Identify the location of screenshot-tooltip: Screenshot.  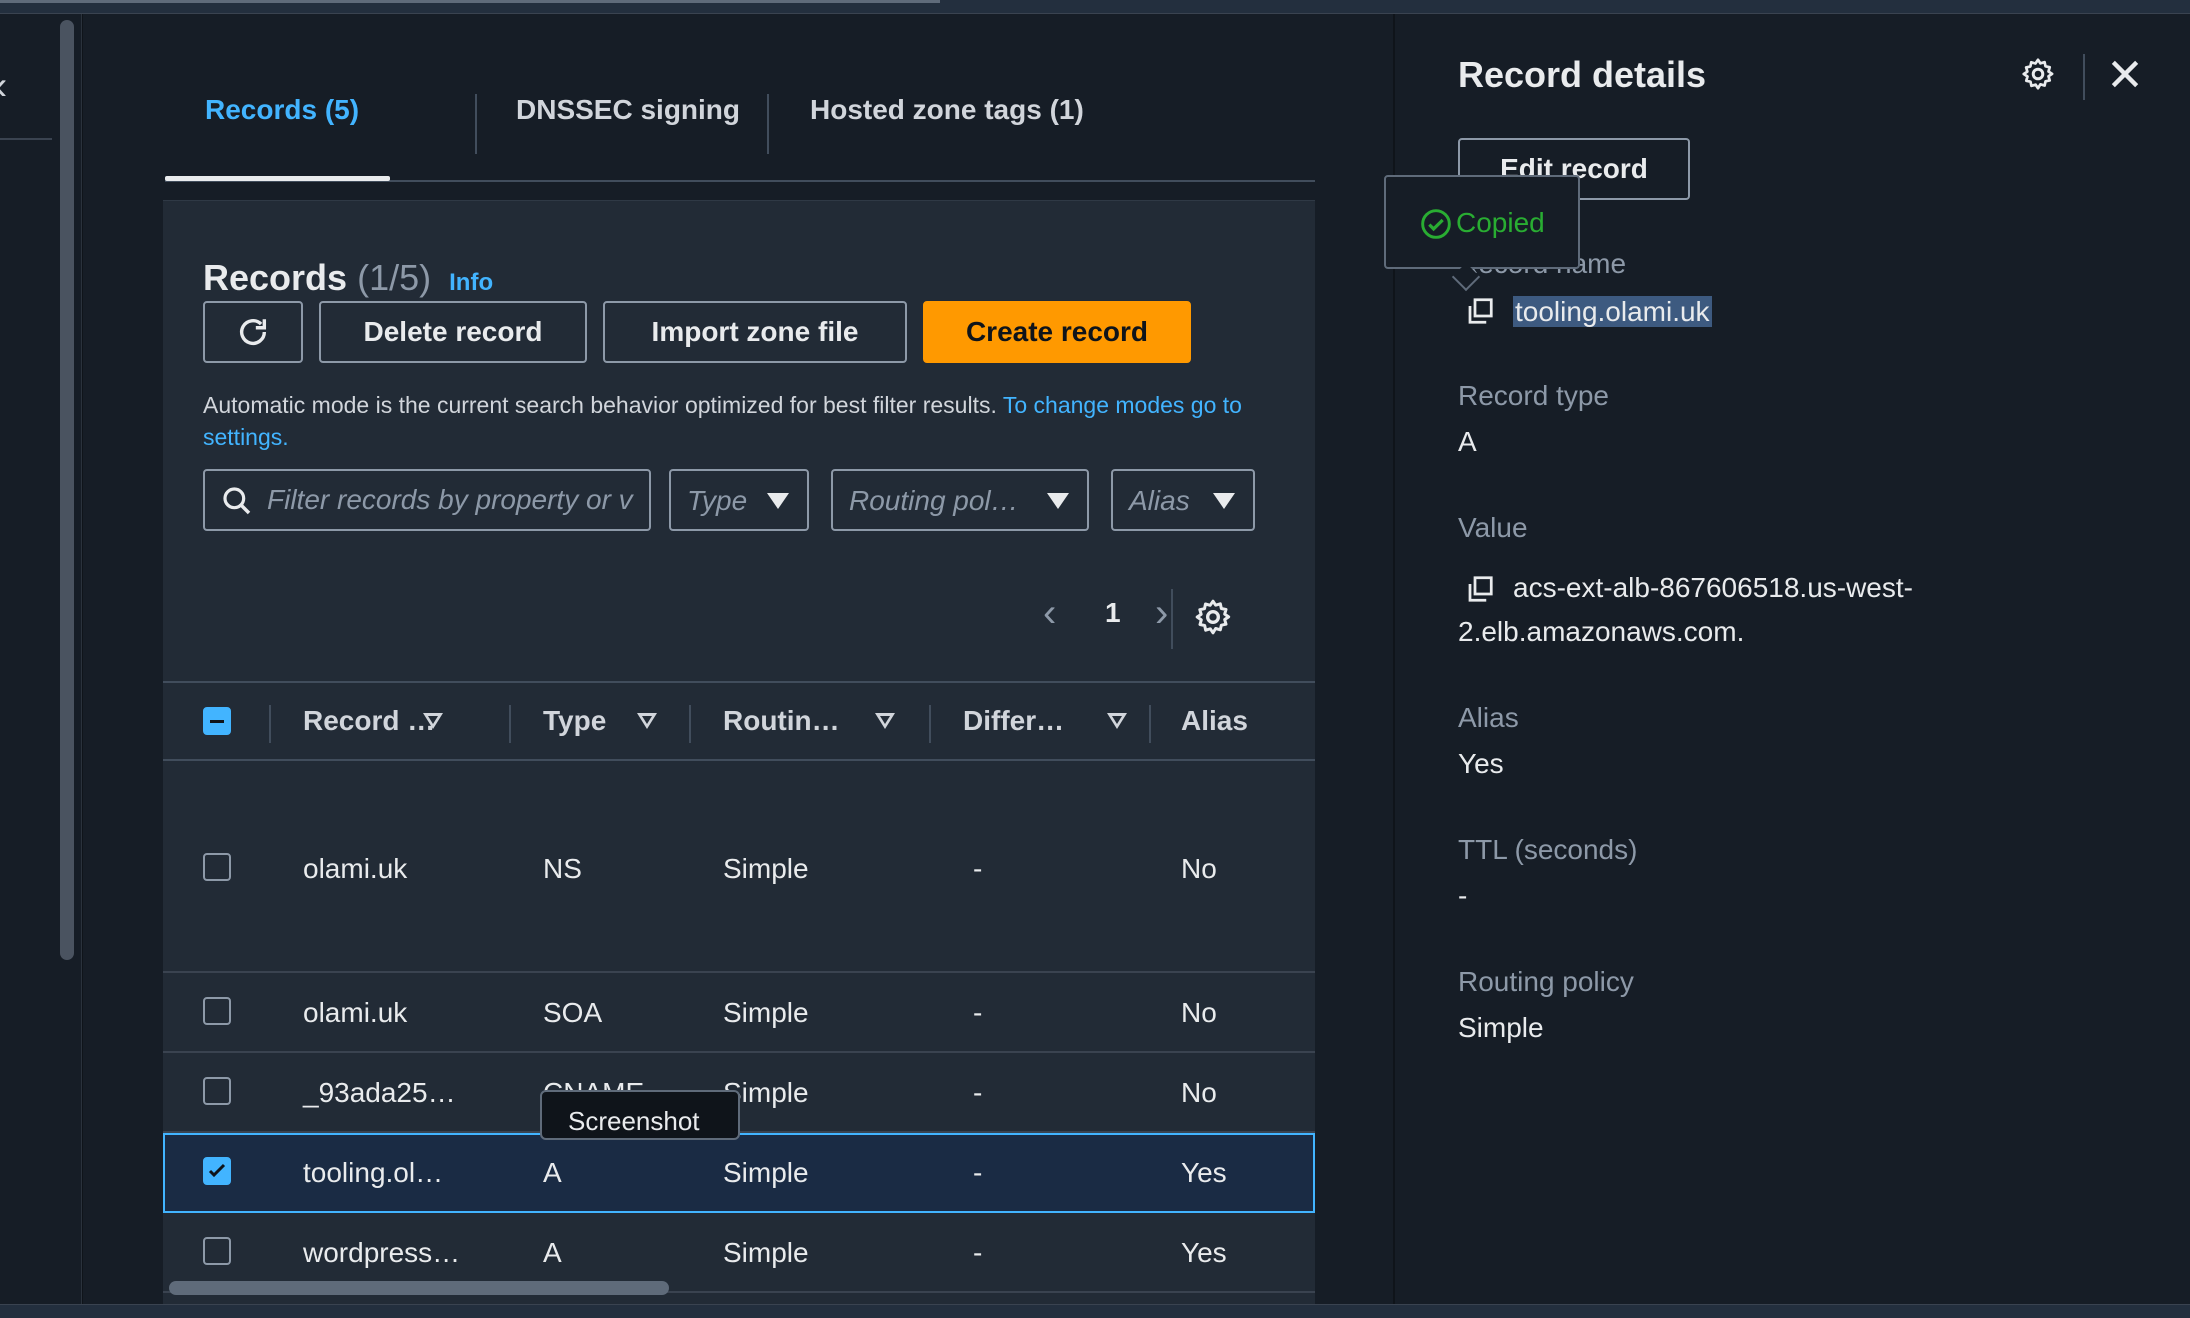
(640, 1115).